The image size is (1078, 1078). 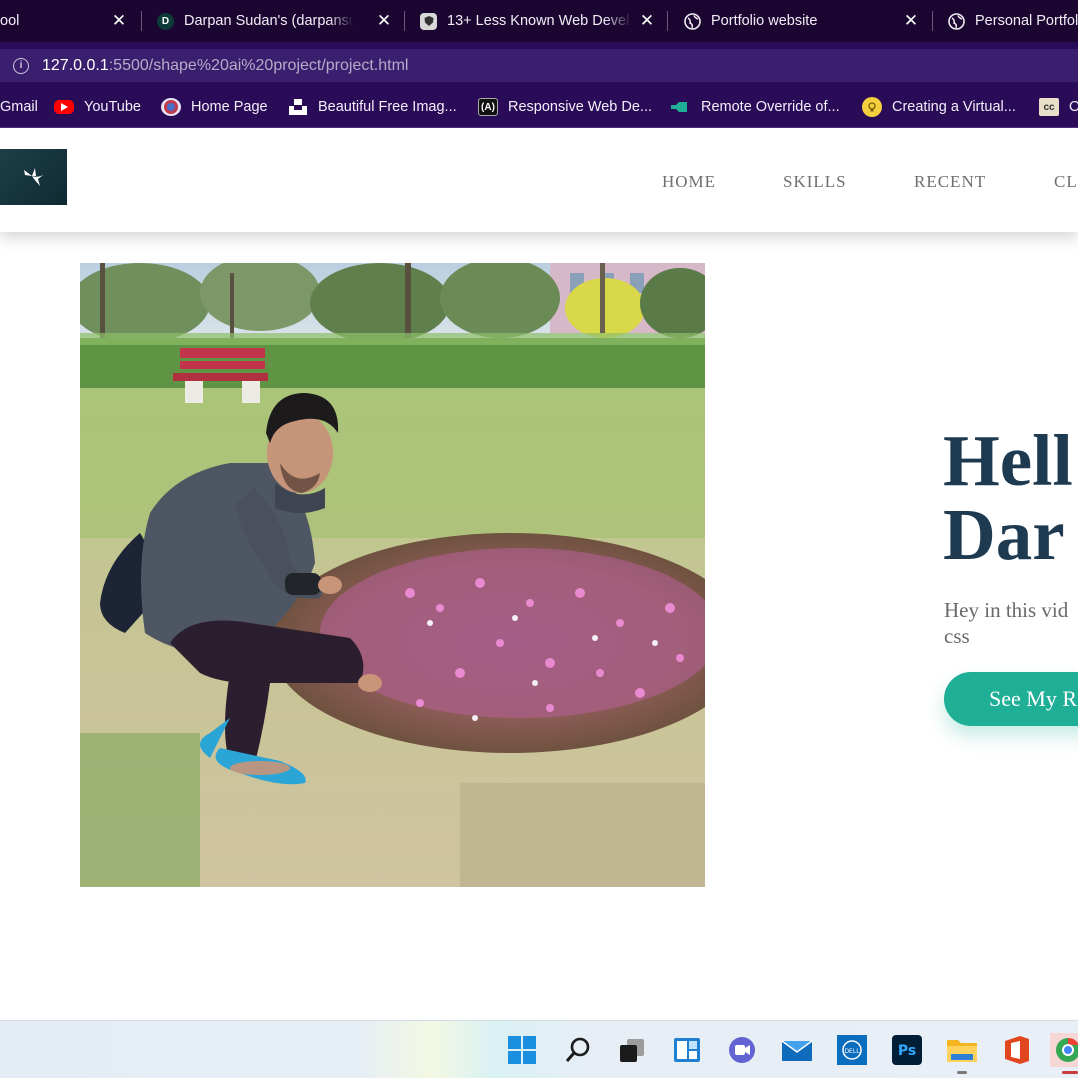 I want to click on dell-icon: DELL, so click(x=852, y=1050).